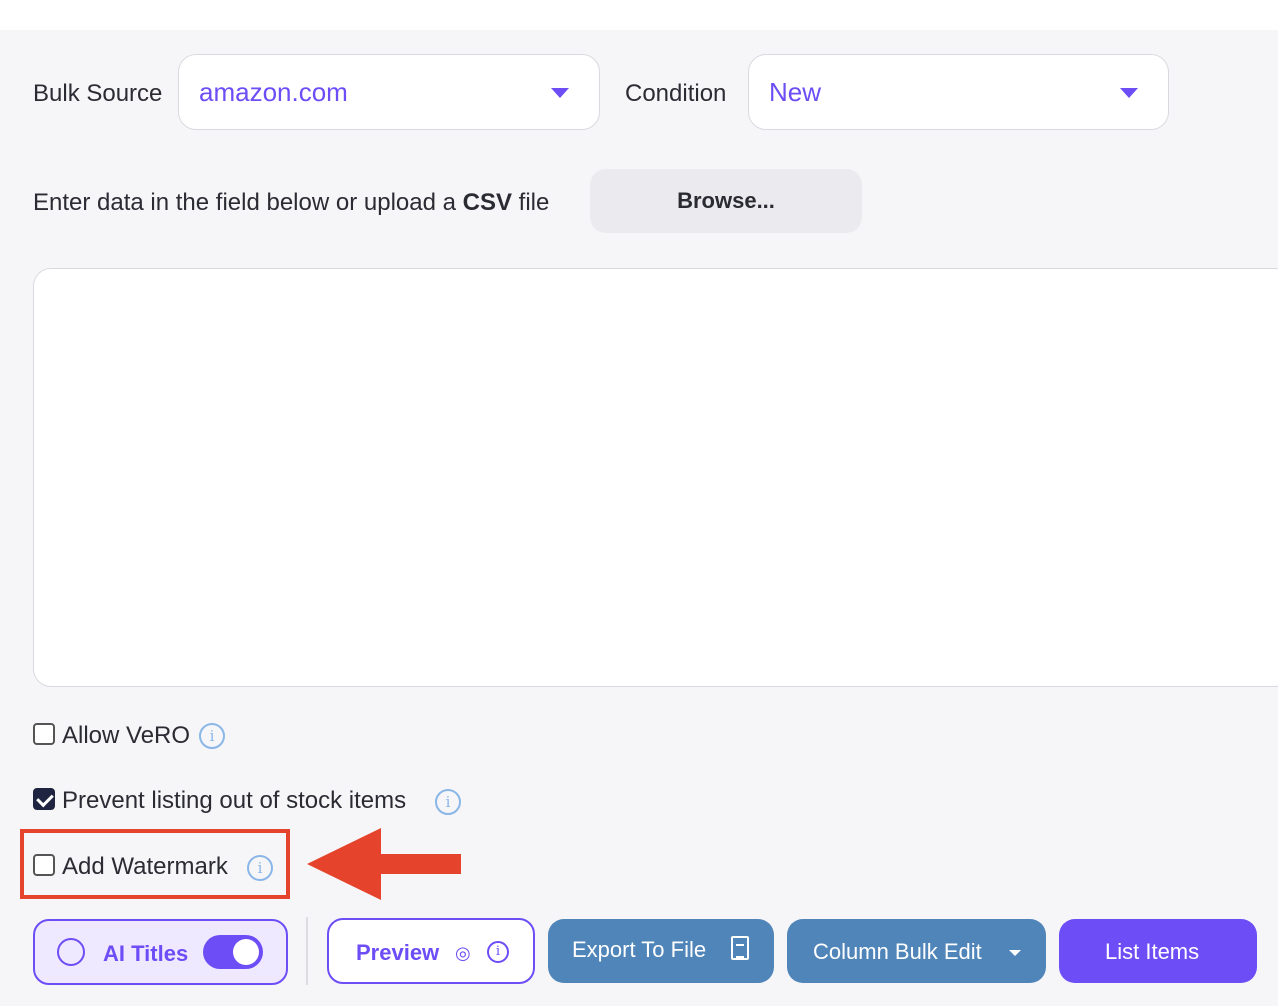  Describe the element at coordinates (71, 952) in the screenshot. I see `lightning-icon` at that location.